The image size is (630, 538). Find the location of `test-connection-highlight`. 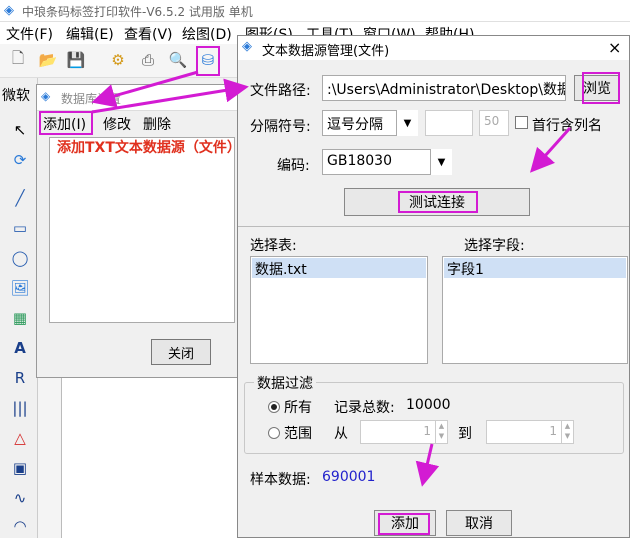

test-connection-highlight is located at coordinates (438, 202).